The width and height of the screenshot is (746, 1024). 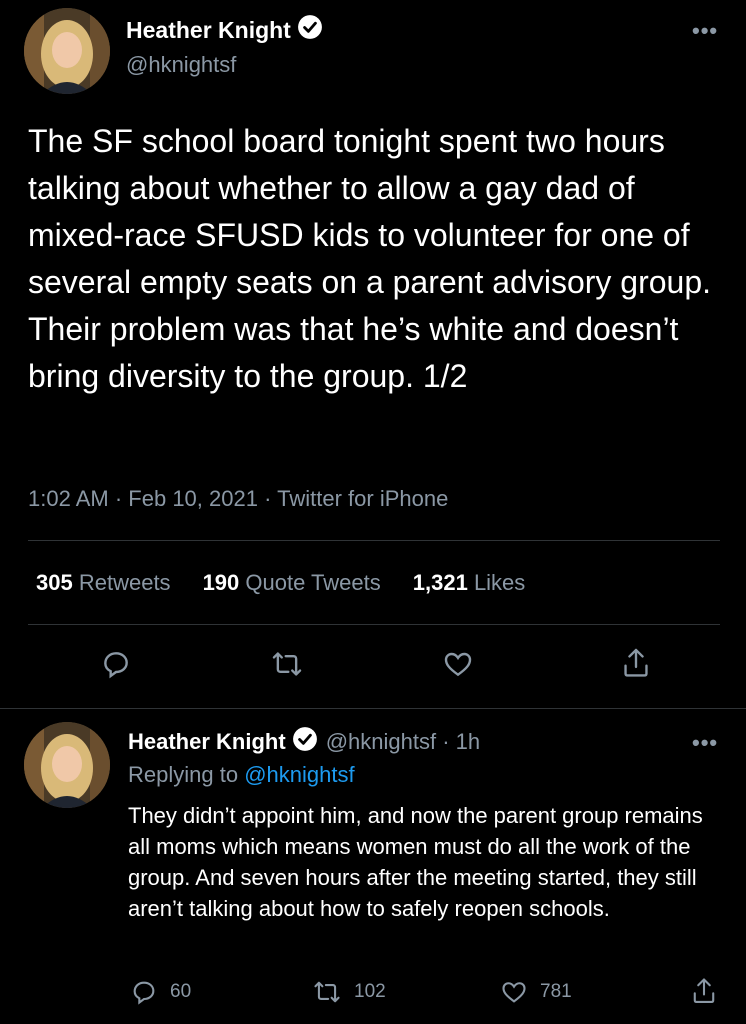 I want to click on likes-label: Likes, so click(x=499, y=582).